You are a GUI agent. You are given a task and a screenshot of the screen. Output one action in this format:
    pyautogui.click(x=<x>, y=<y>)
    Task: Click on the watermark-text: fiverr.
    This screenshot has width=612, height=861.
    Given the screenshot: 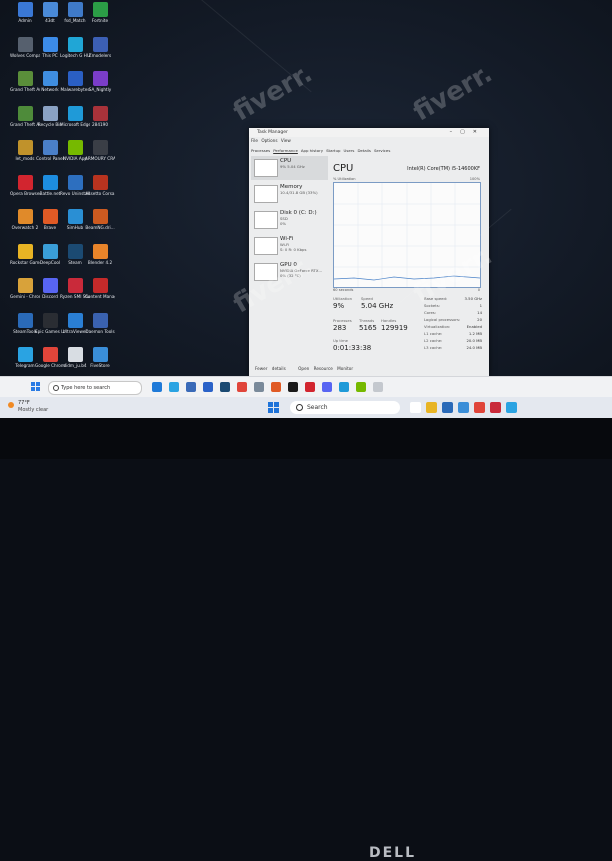 What is the action you would take?
    pyautogui.click(x=453, y=93)
    